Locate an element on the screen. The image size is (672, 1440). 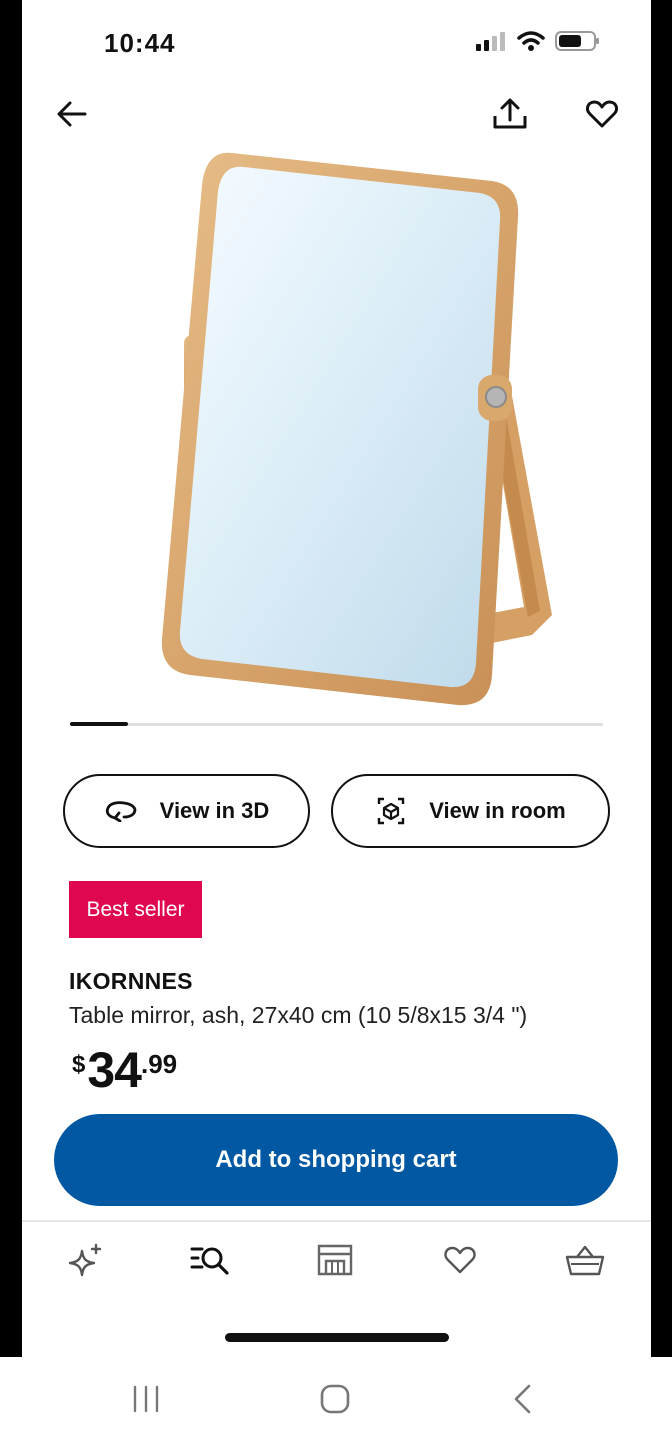
store-icon is located at coordinates (335, 1260).